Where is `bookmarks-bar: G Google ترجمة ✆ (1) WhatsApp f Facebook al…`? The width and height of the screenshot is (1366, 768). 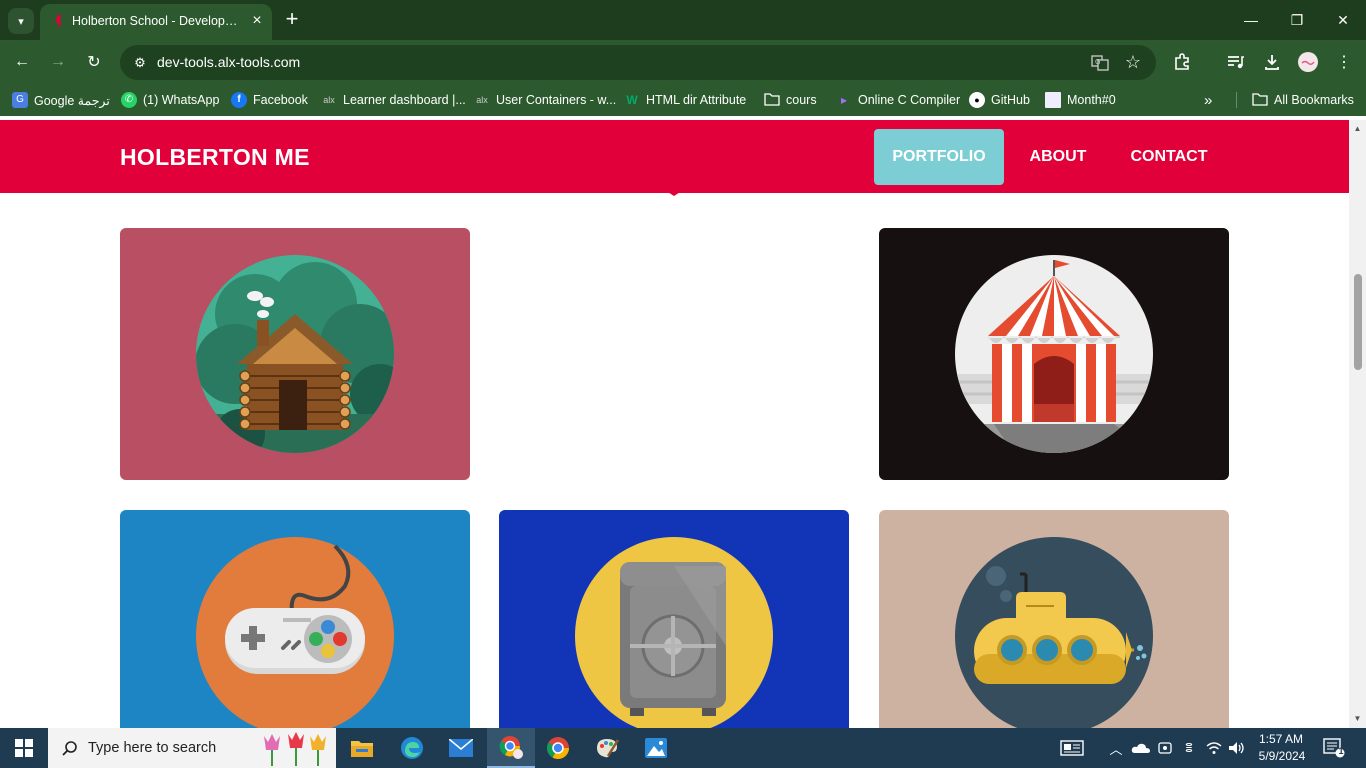 bookmarks-bar: G Google ترجمة ✆ (1) WhatsApp f Facebook al… is located at coordinates (683, 100).